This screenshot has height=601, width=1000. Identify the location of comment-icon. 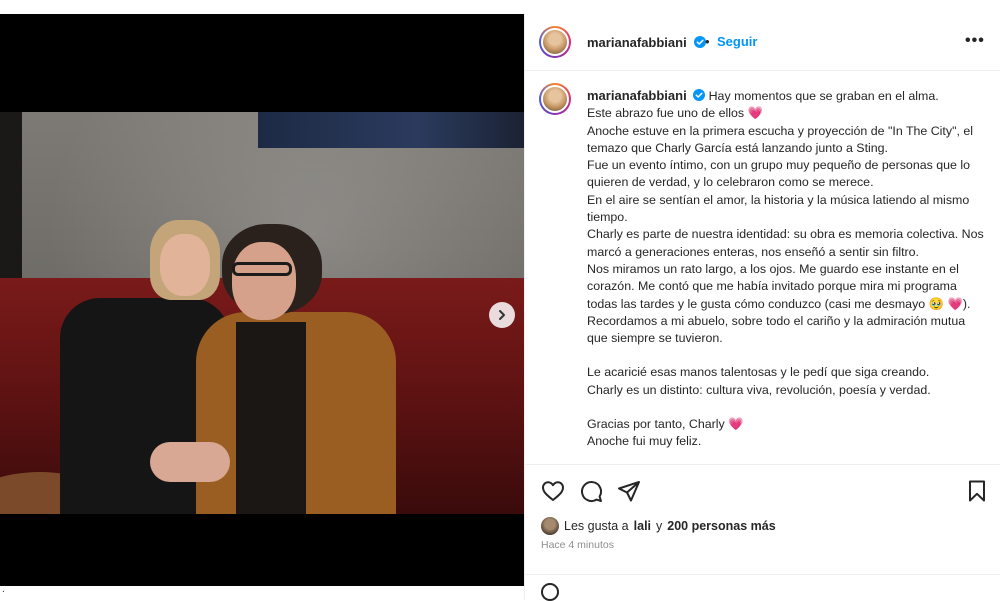
(591, 491).